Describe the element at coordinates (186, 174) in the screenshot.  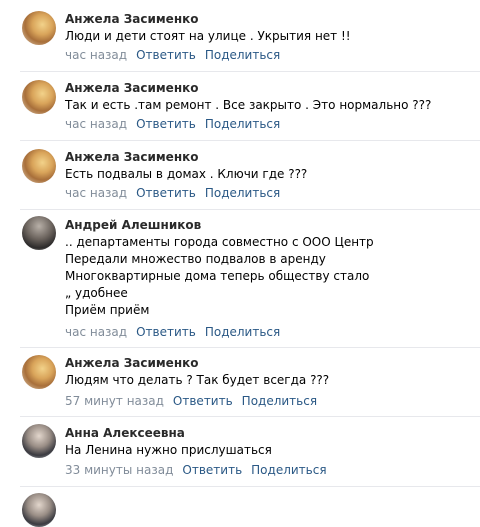
I see `comment-text: Есть подвалы в домах . Ключи где ???` at that location.